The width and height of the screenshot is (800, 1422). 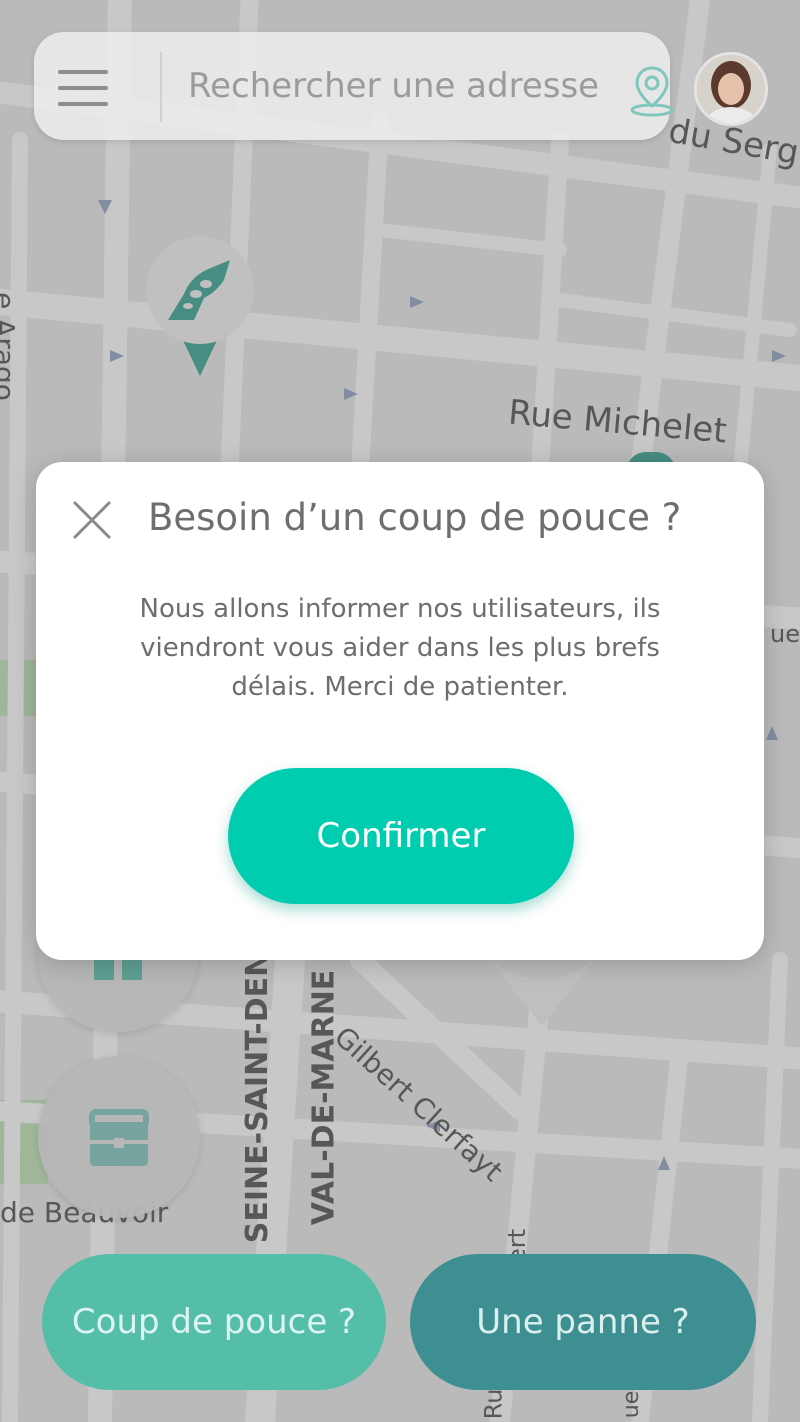 I want to click on location-pin-icon, so click(x=652, y=91).